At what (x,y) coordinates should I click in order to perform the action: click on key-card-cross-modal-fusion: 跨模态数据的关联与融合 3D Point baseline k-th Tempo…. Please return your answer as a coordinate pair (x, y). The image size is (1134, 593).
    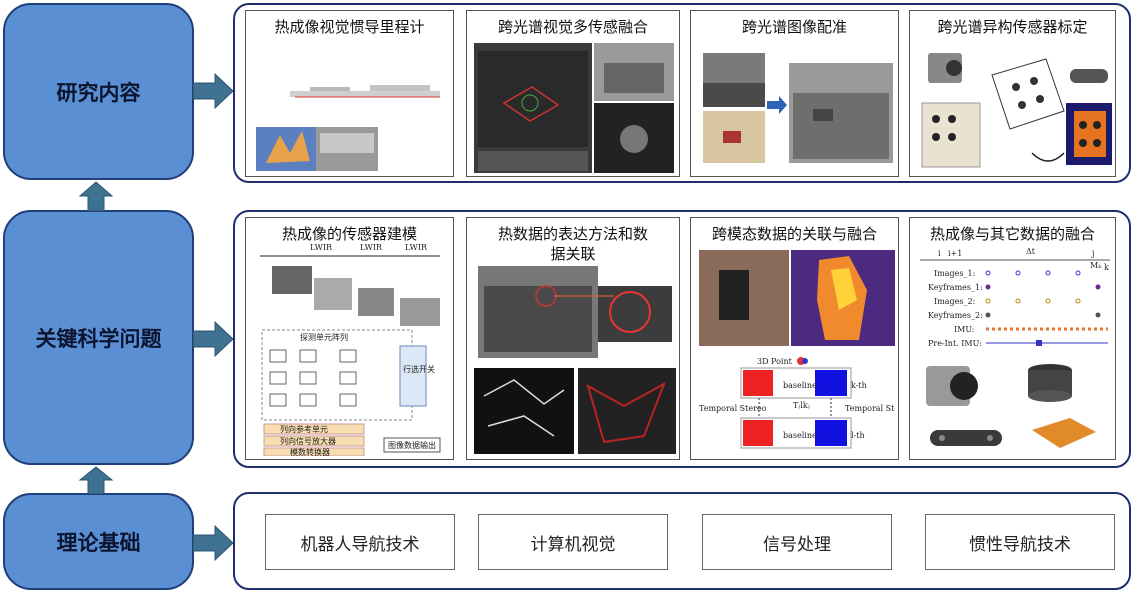
    Looking at the image, I should click on (794, 338).